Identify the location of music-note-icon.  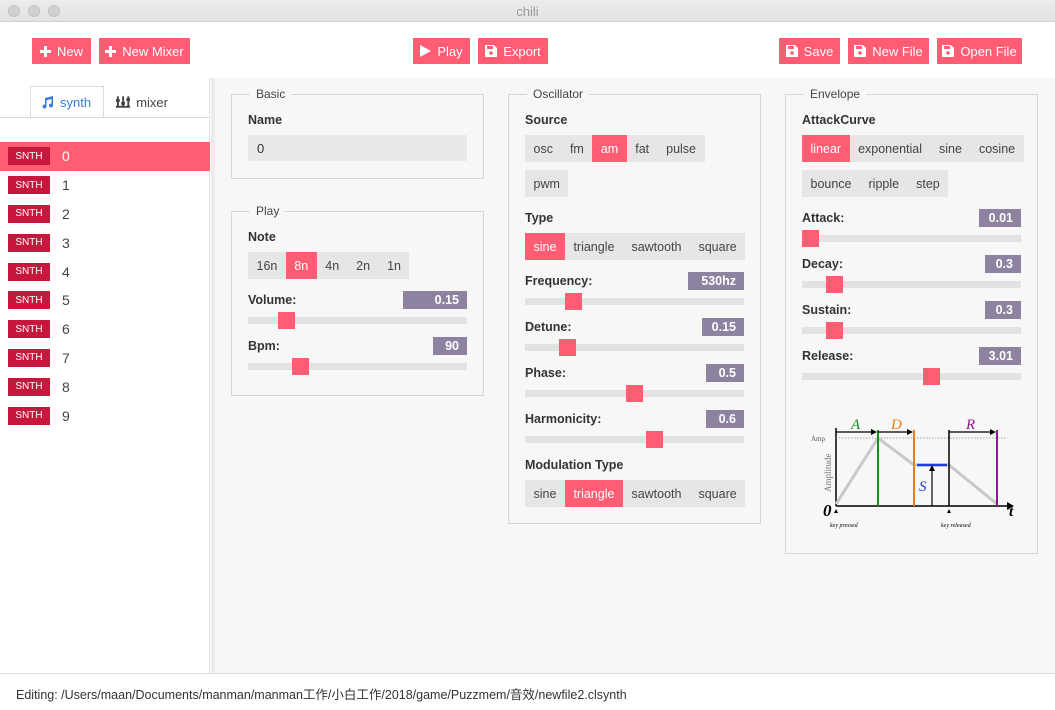
(48, 102).